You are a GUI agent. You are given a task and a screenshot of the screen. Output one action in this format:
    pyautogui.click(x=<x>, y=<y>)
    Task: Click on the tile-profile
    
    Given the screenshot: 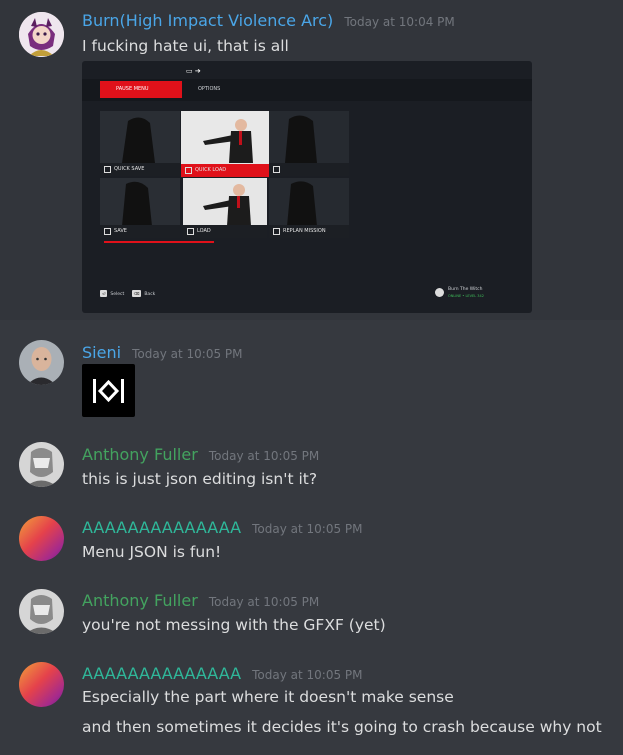 What is the action you would take?
    pyautogui.click(x=309, y=143)
    